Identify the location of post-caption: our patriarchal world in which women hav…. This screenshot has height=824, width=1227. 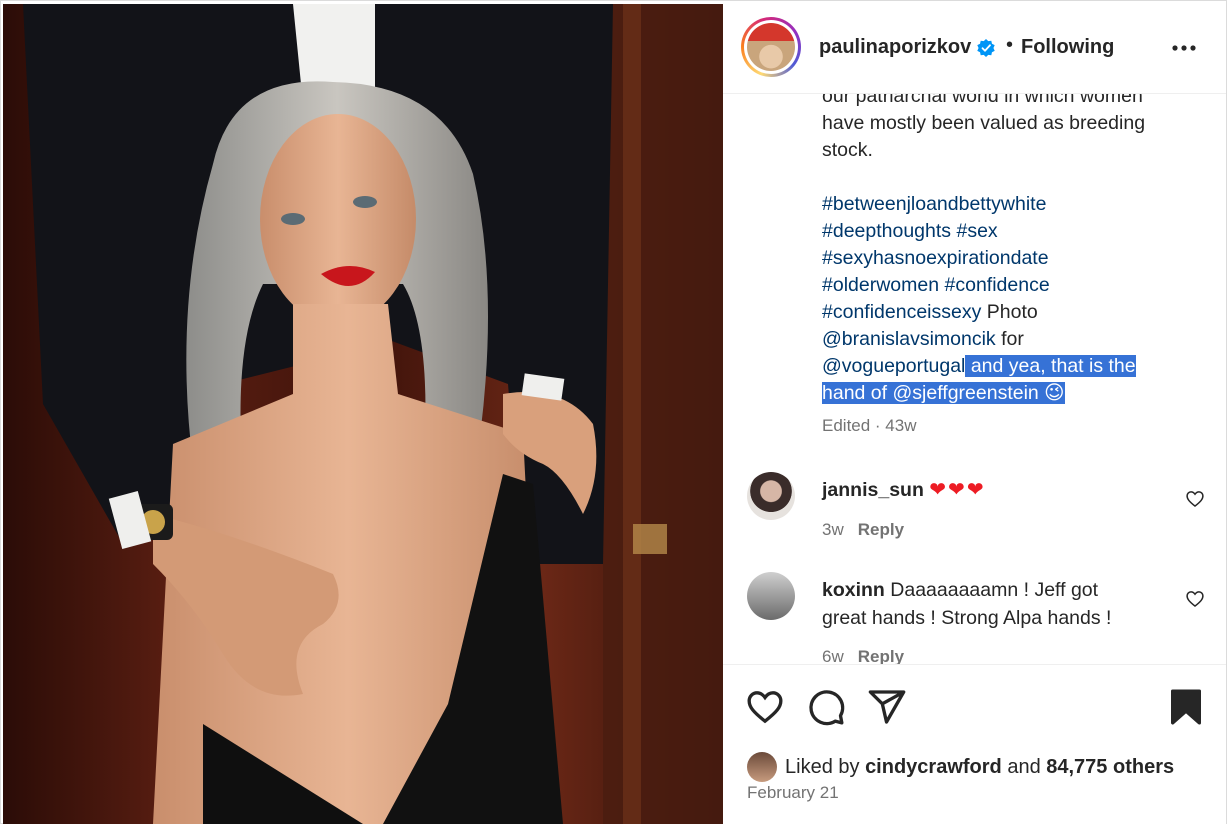
(1002, 250).